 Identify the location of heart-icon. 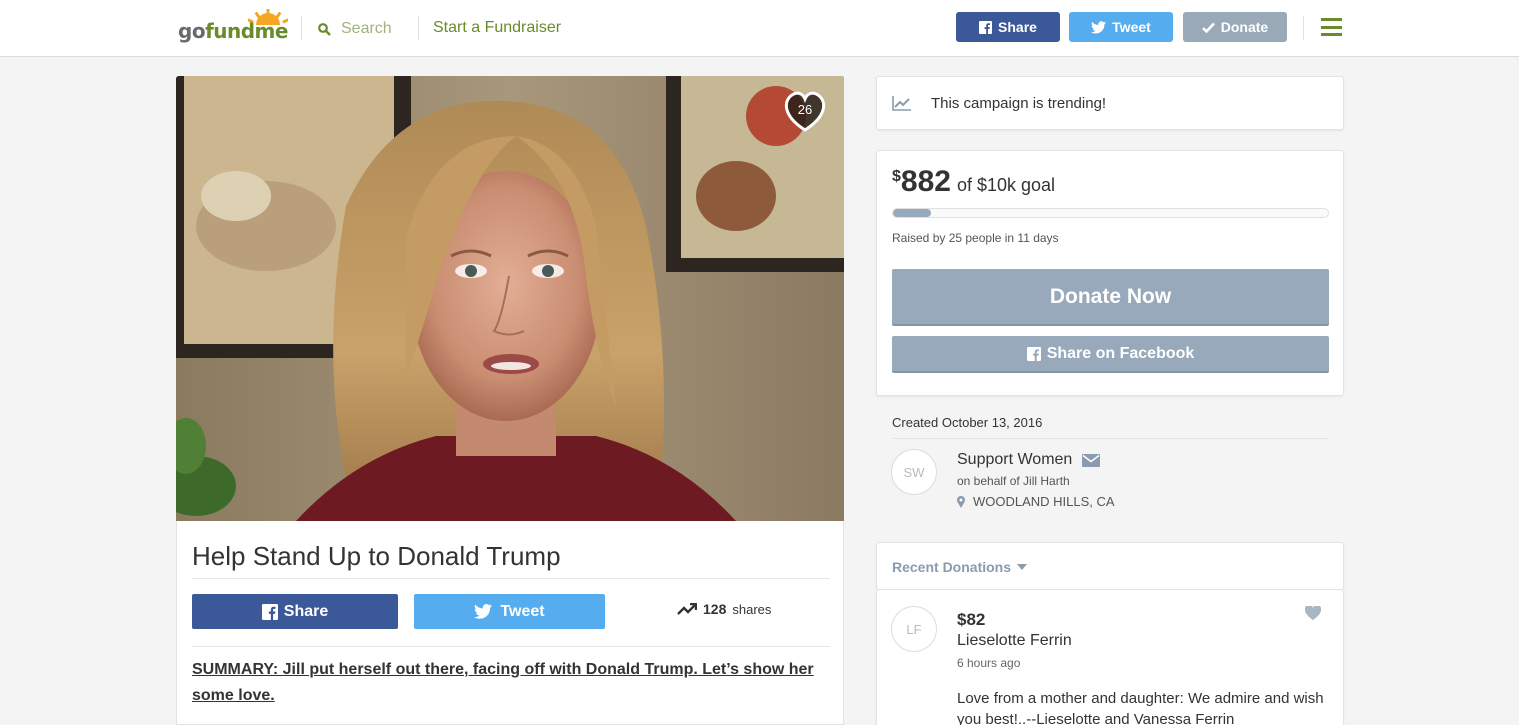
(1313, 613).